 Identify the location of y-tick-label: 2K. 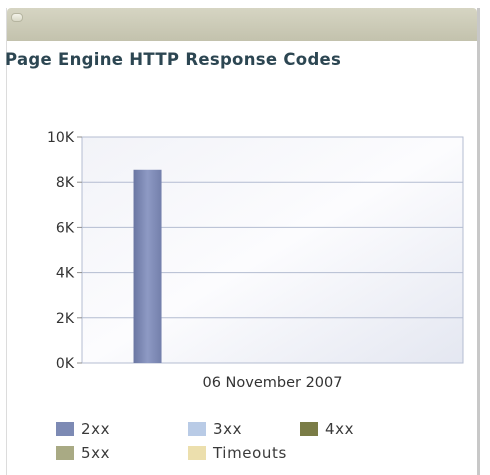
(65, 319).